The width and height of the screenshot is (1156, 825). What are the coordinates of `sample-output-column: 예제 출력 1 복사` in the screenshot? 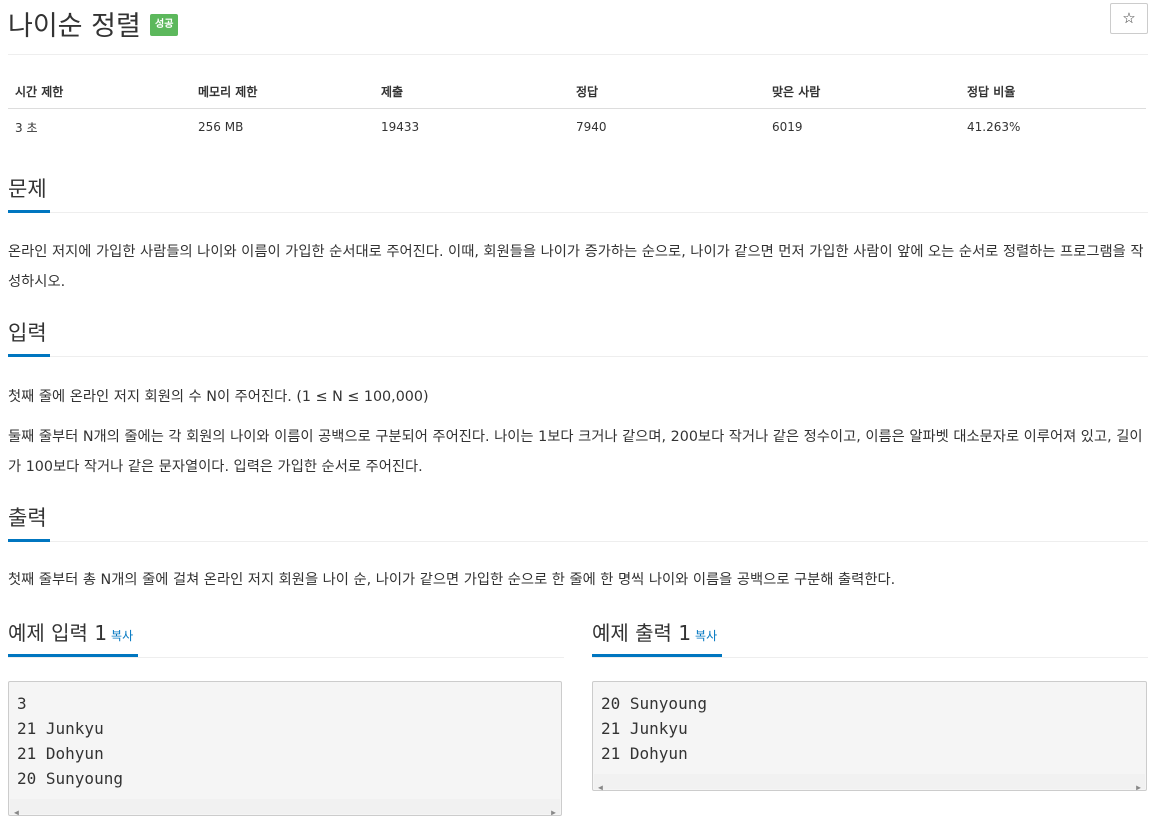 It's located at (870, 638).